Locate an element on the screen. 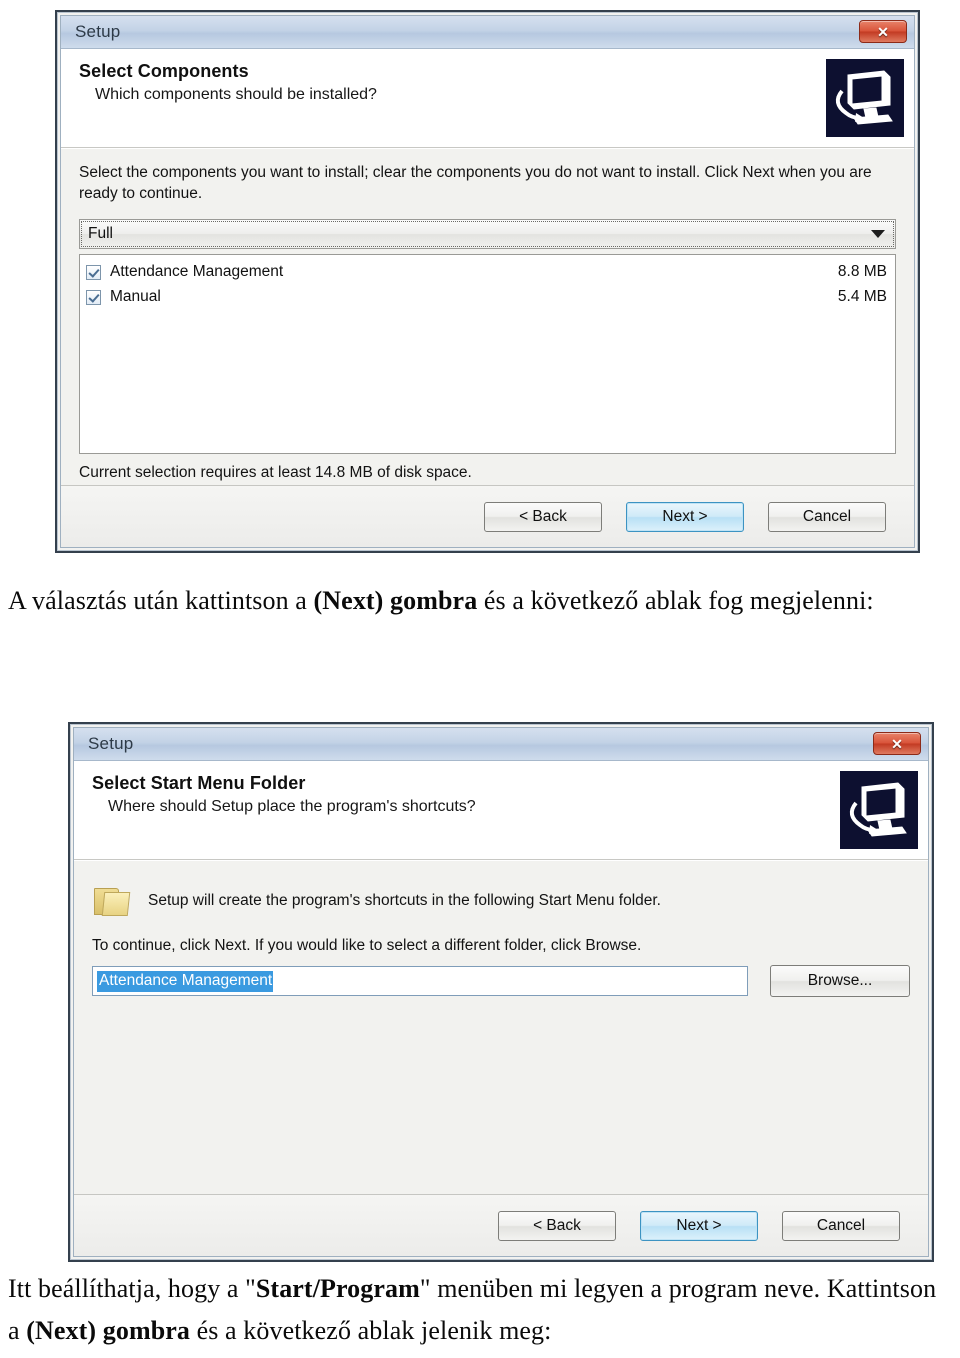  list-item: Manual 5.4 MB is located at coordinates (486, 297).